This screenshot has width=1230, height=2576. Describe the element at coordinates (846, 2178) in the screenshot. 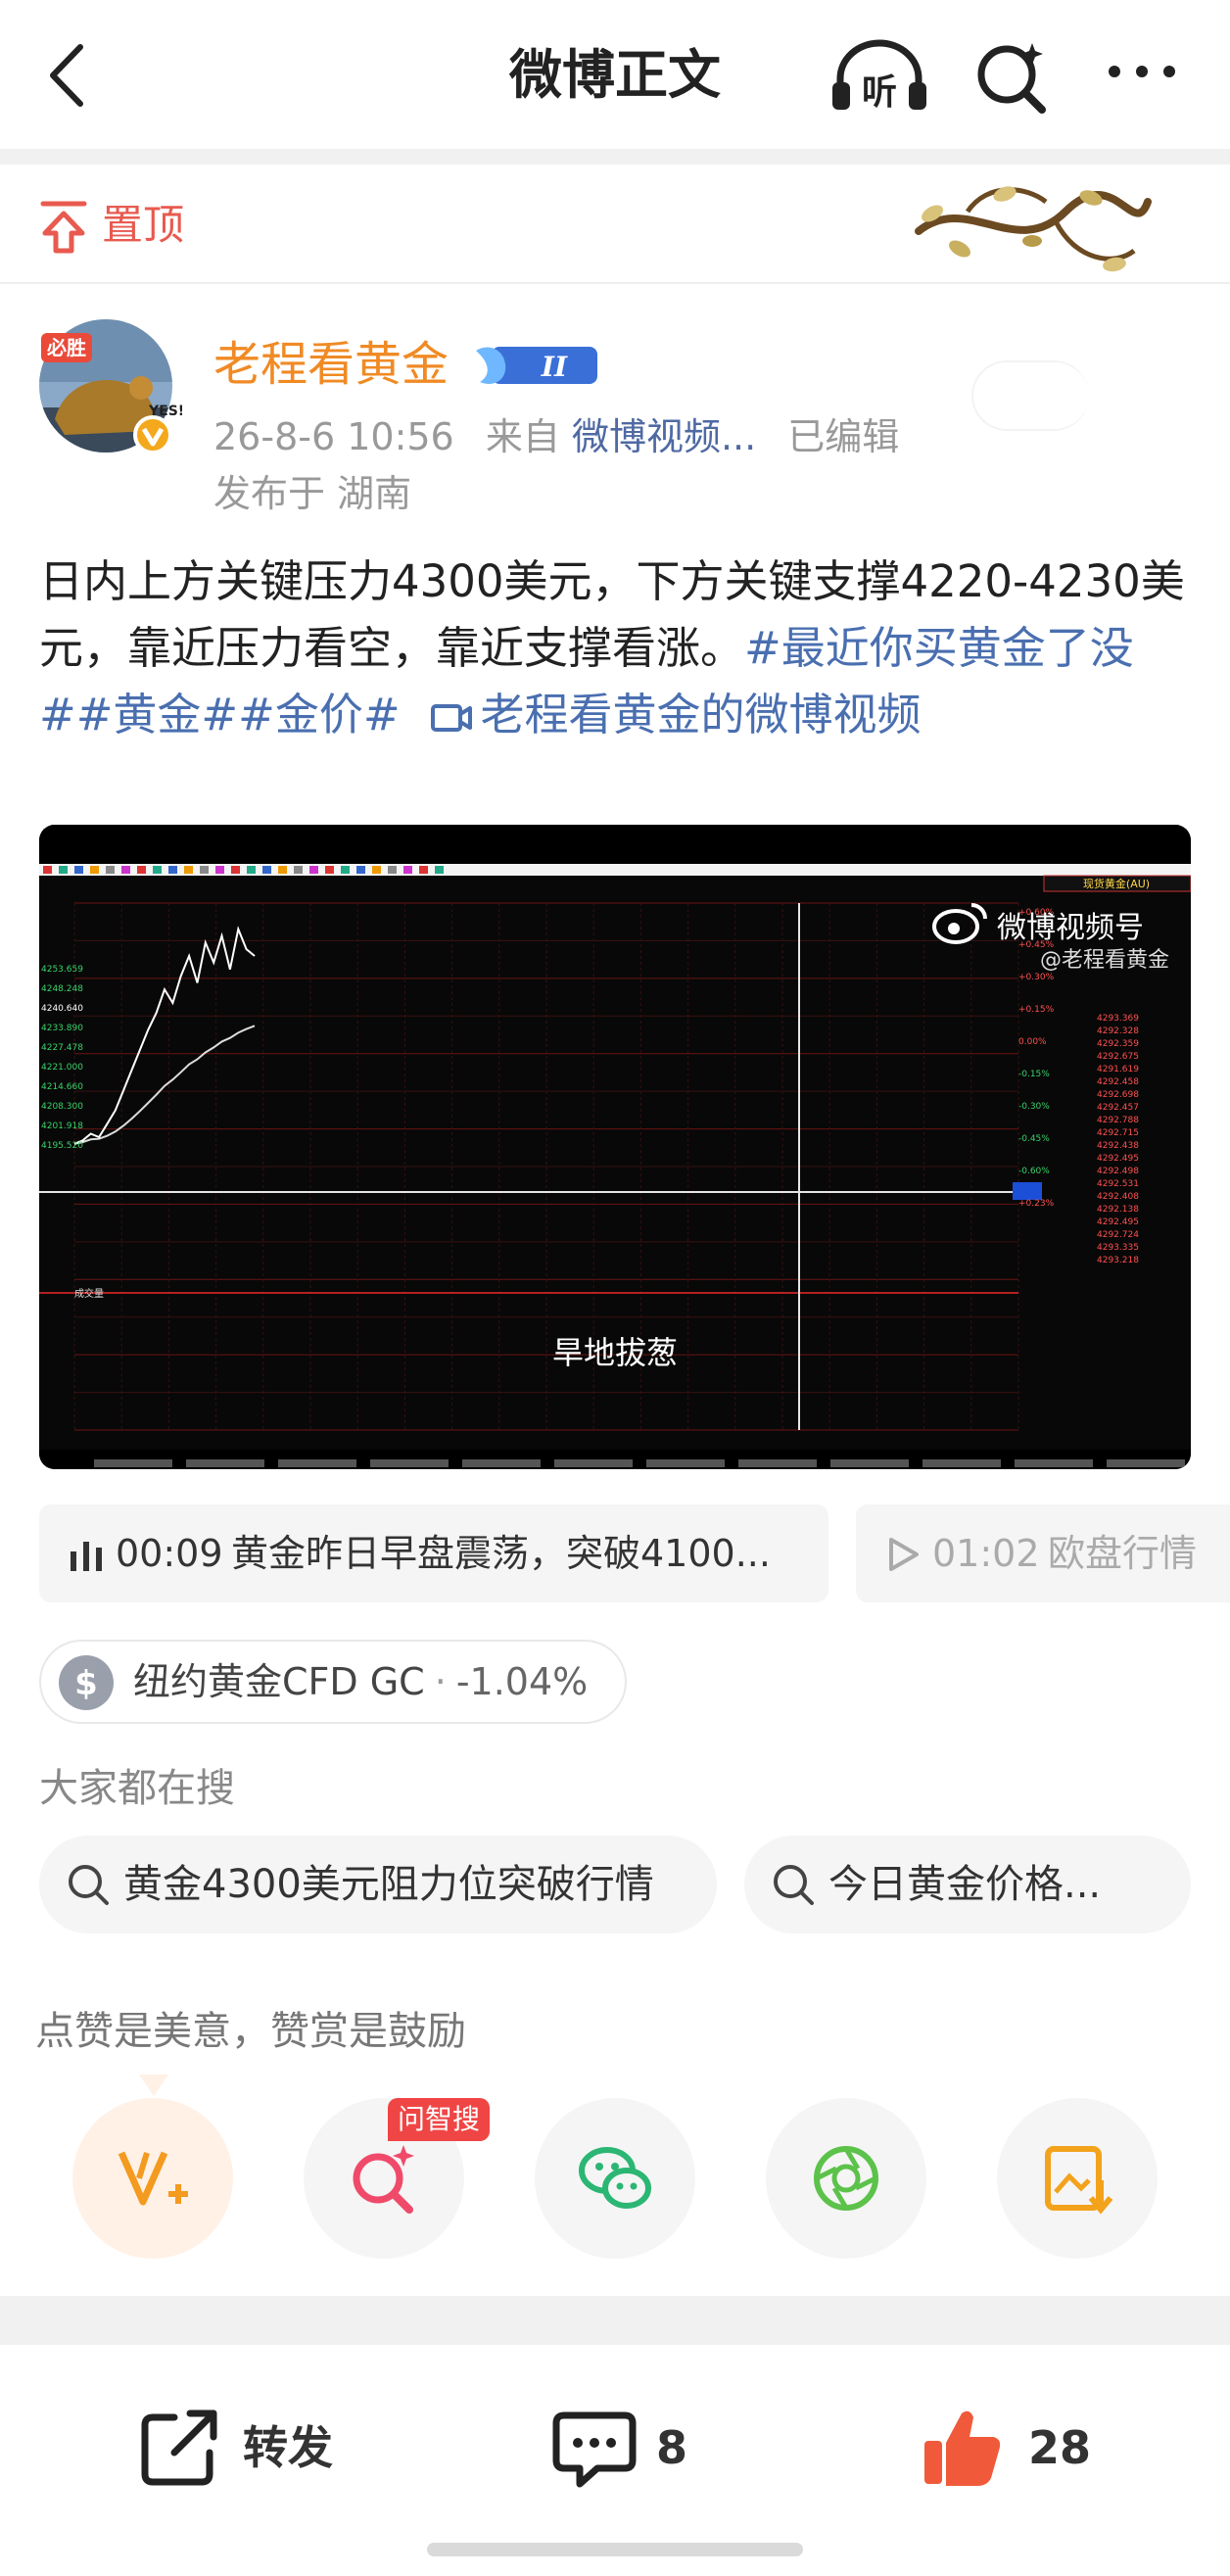

I see `share-moments-button` at that location.